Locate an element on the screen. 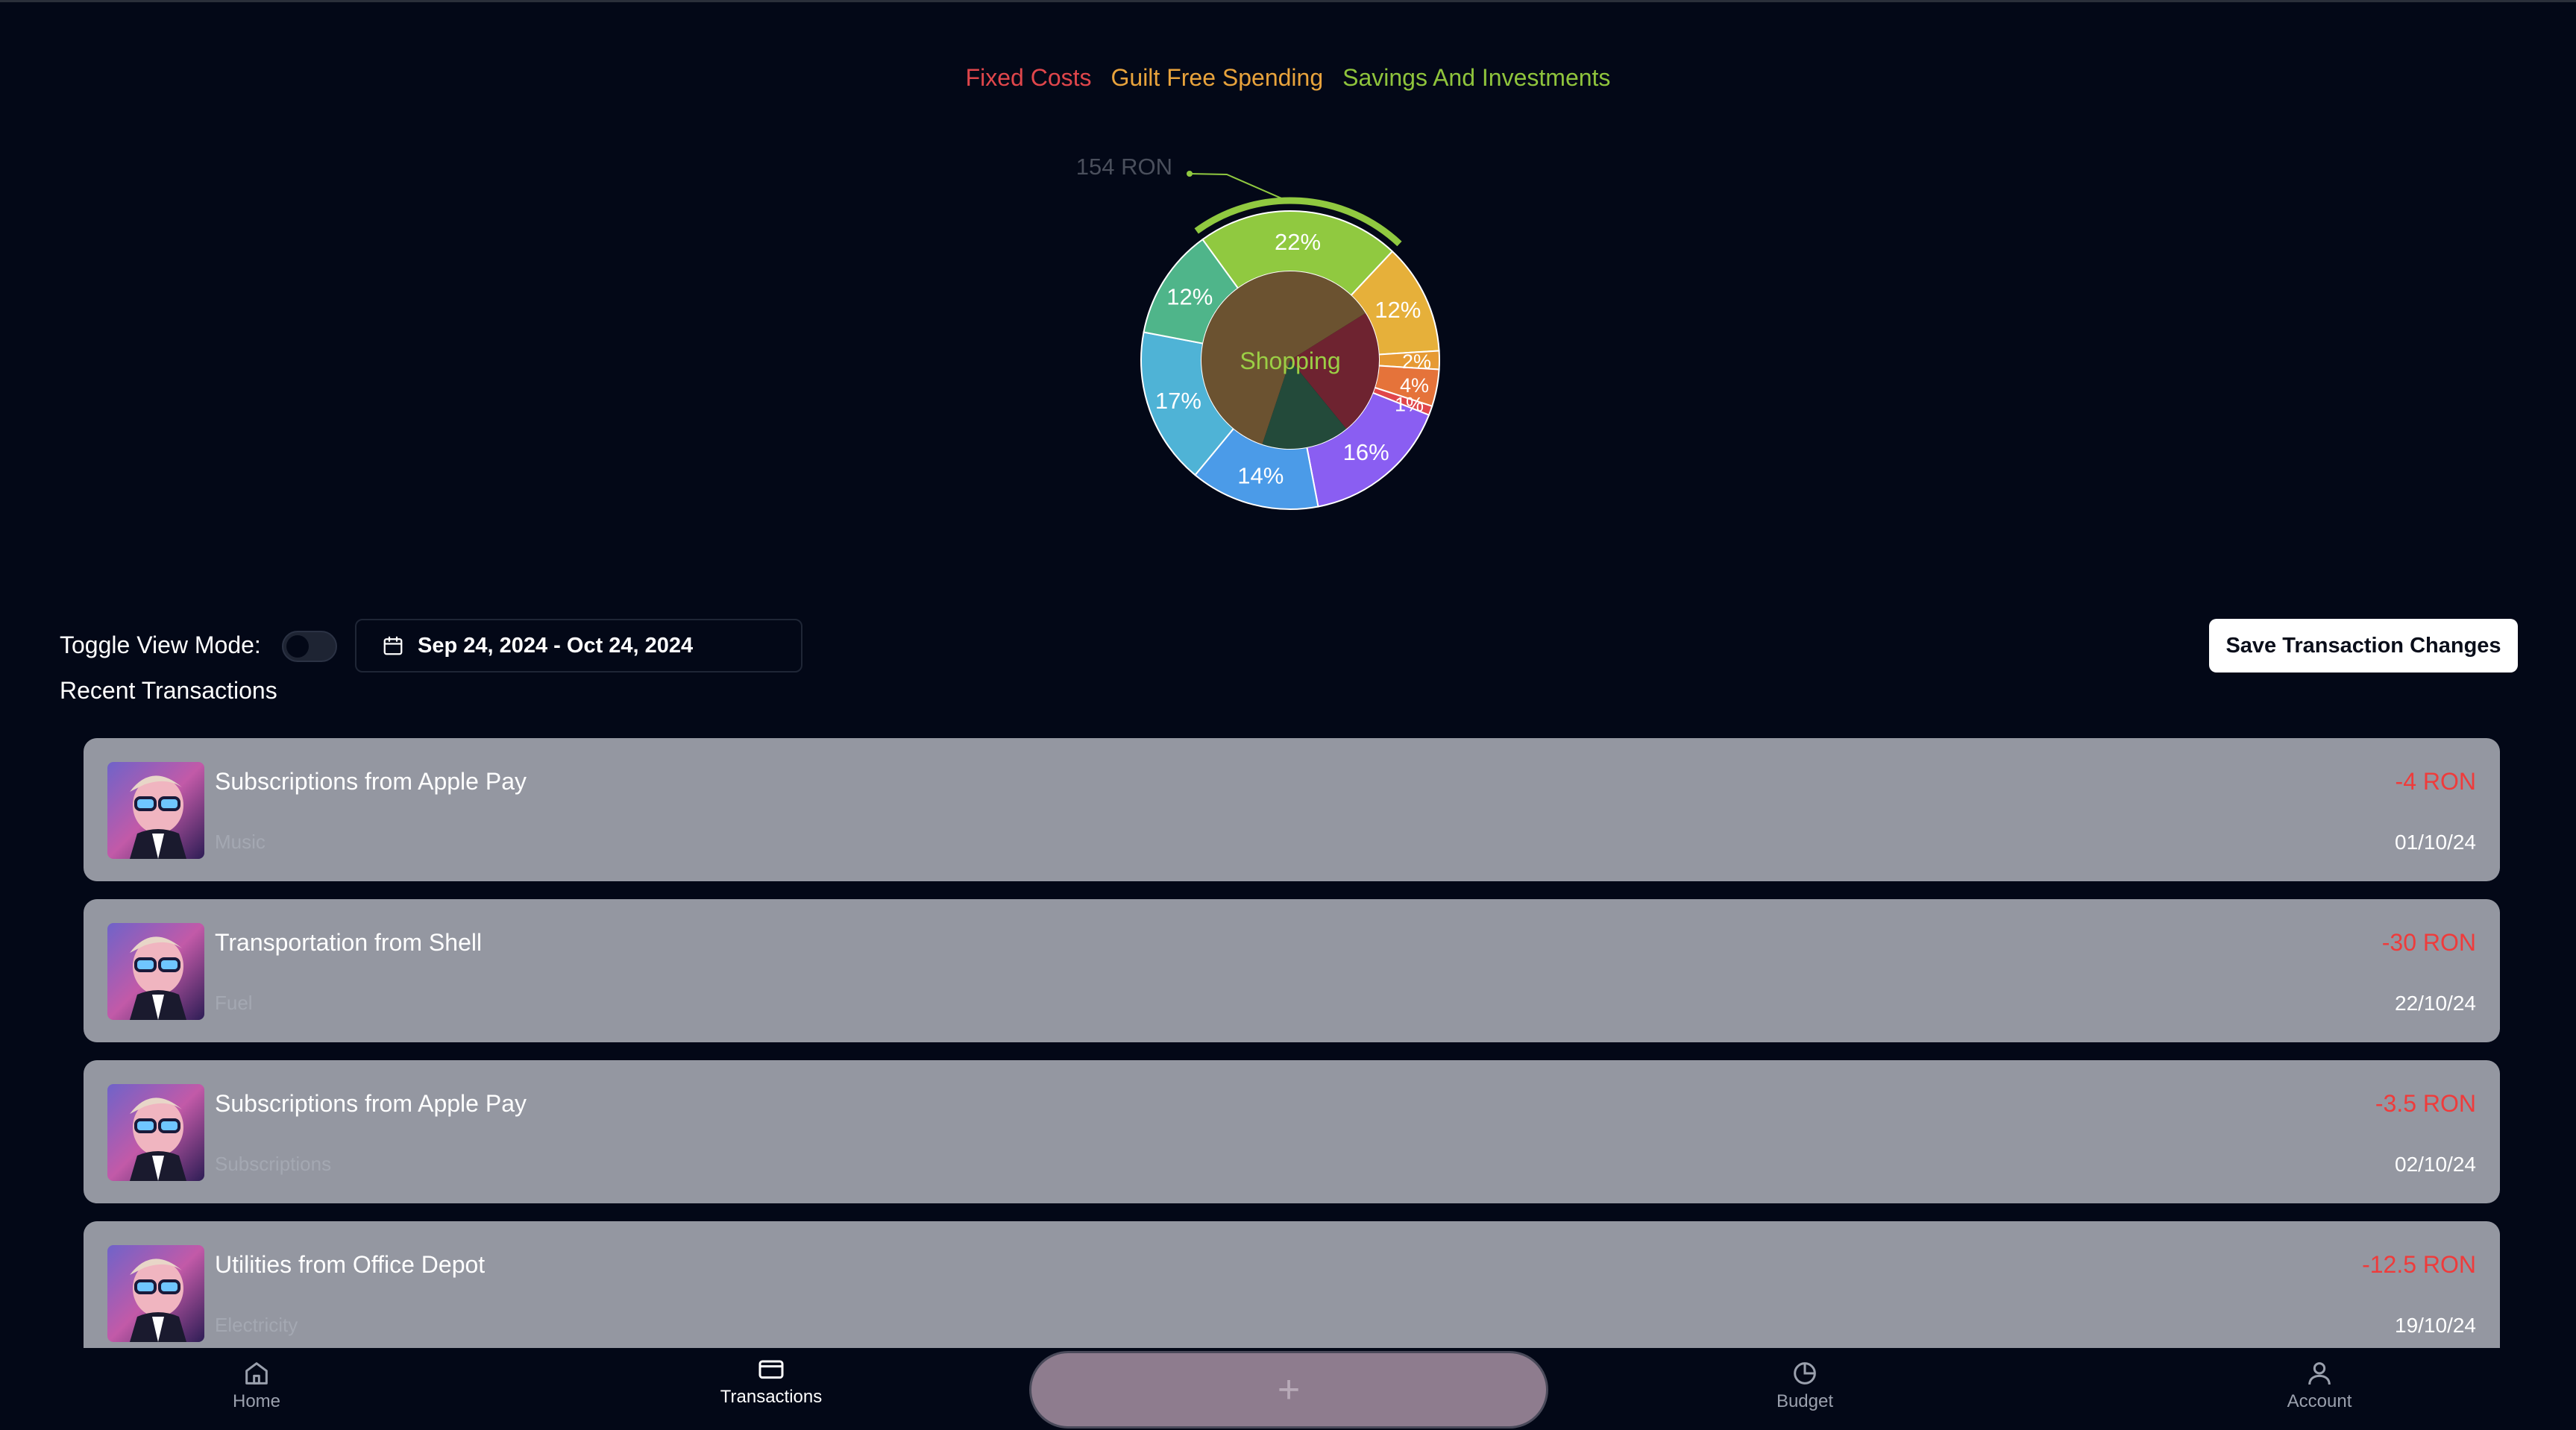 The height and width of the screenshot is (1430, 2576). nav-account: Account is located at coordinates (2320, 1385).